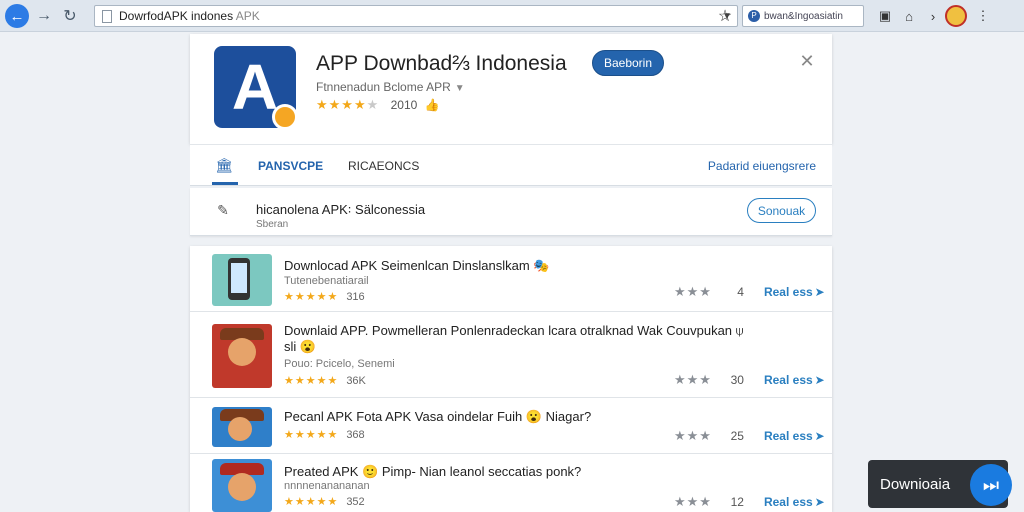 This screenshot has width=1024, height=512. What do you see at coordinates (341, 209) in the screenshot?
I see `search-result-title: hicanolena APK꞉ Sälconessia` at bounding box center [341, 209].